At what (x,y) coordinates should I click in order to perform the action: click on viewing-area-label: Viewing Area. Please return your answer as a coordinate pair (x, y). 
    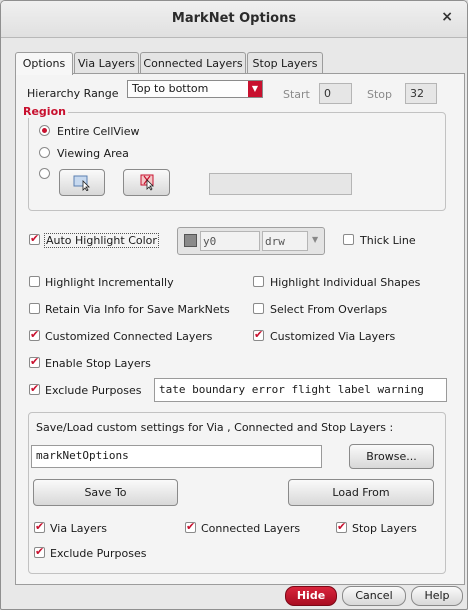
    Looking at the image, I should click on (93, 153).